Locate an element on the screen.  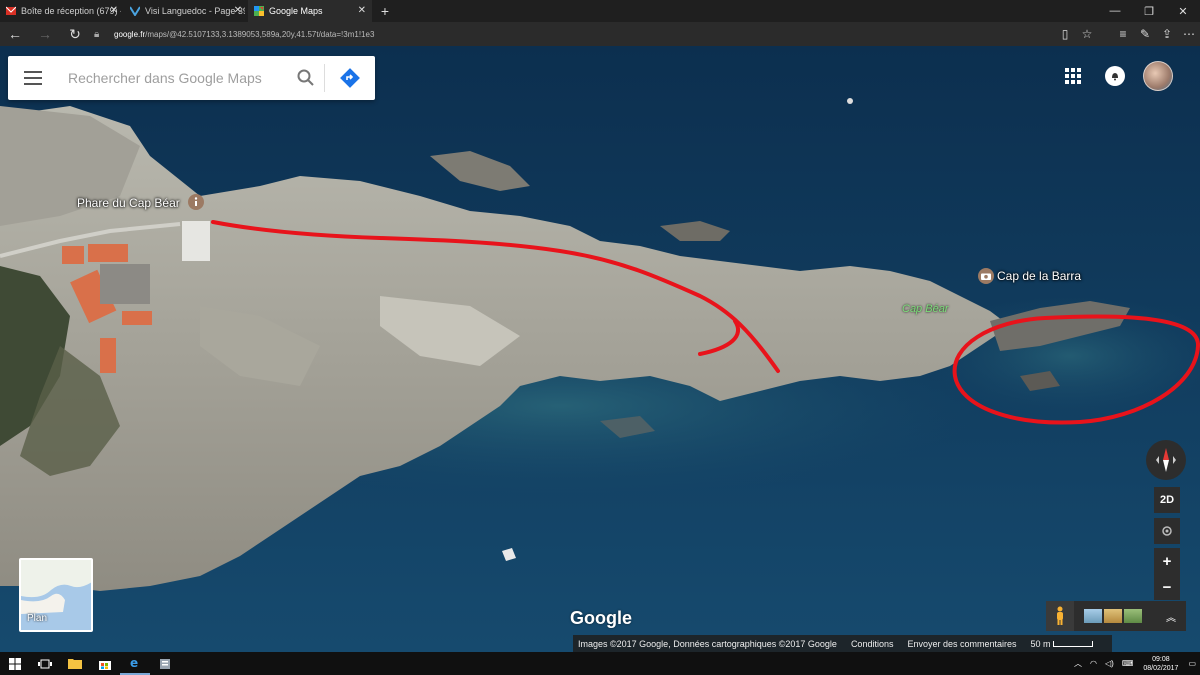
search-box is located at coordinates (191, 78).